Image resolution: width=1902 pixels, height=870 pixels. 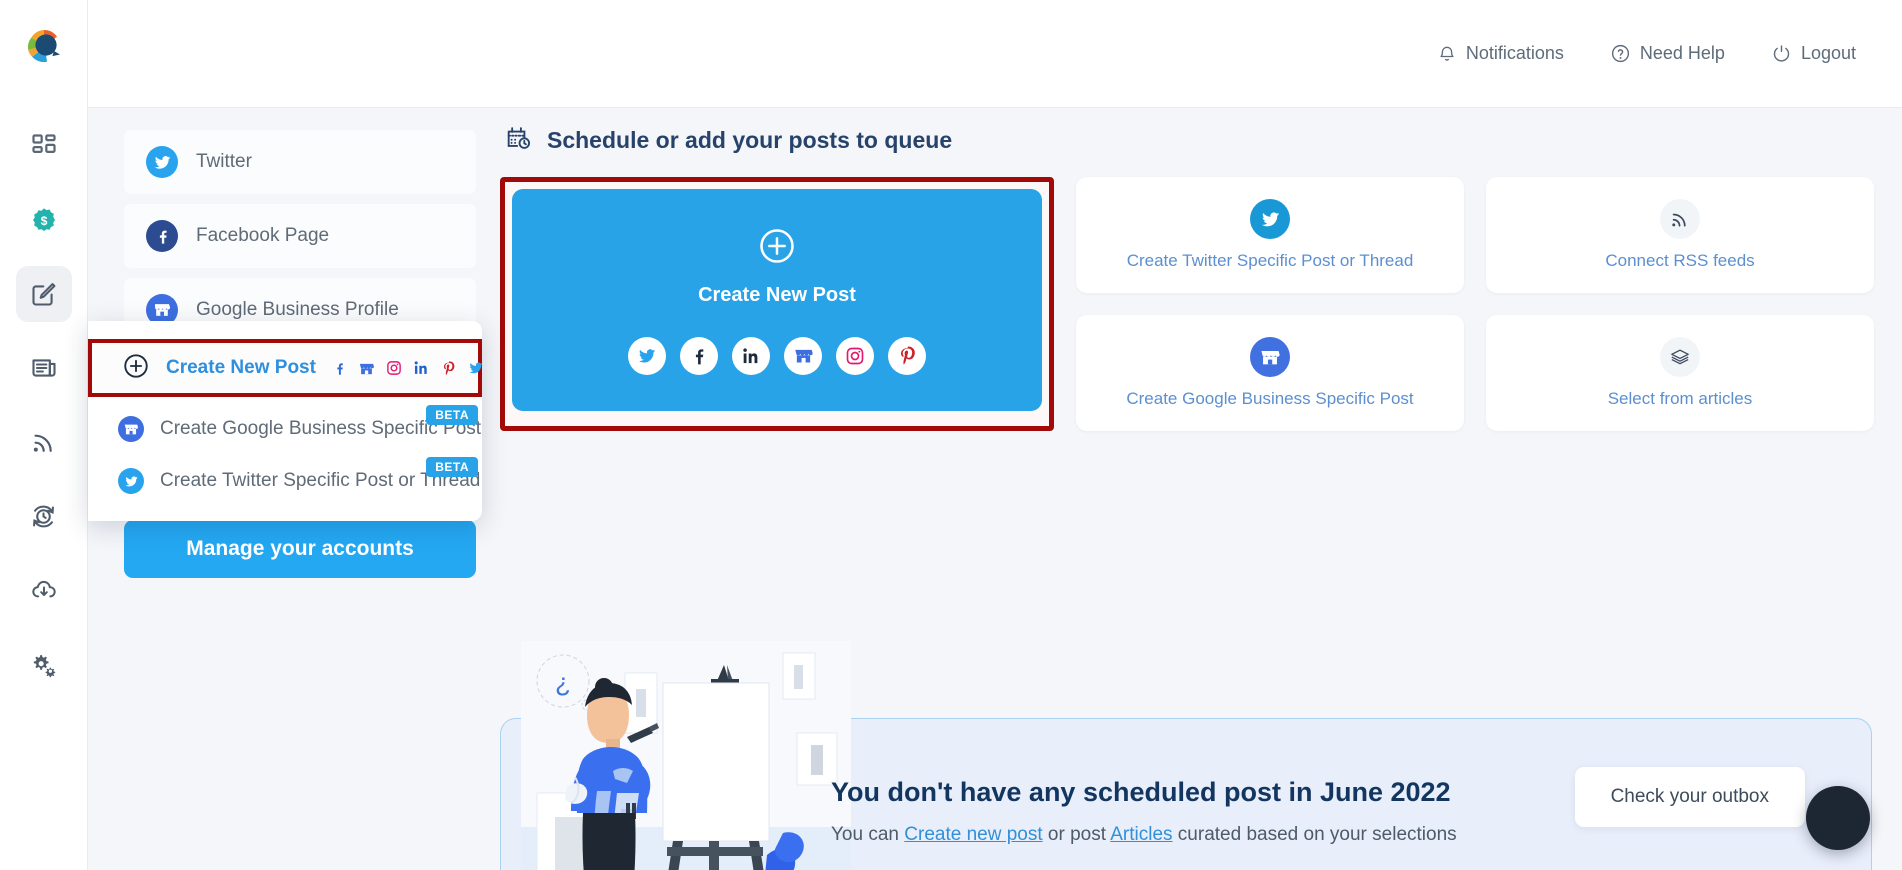 I want to click on big-card-social-row, so click(x=777, y=355).